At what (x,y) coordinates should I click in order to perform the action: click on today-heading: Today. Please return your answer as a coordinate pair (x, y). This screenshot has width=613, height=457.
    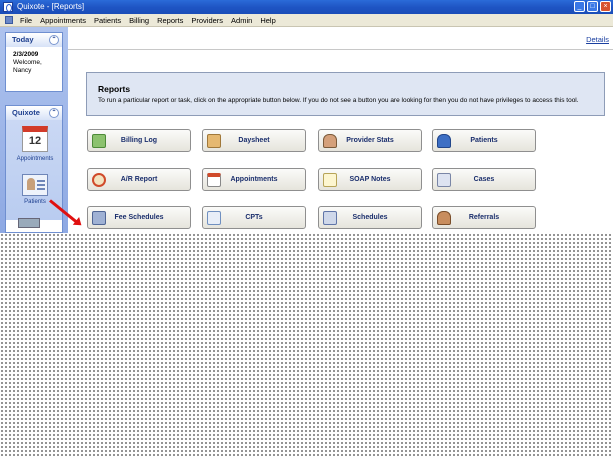
    Looking at the image, I should click on (23, 39).